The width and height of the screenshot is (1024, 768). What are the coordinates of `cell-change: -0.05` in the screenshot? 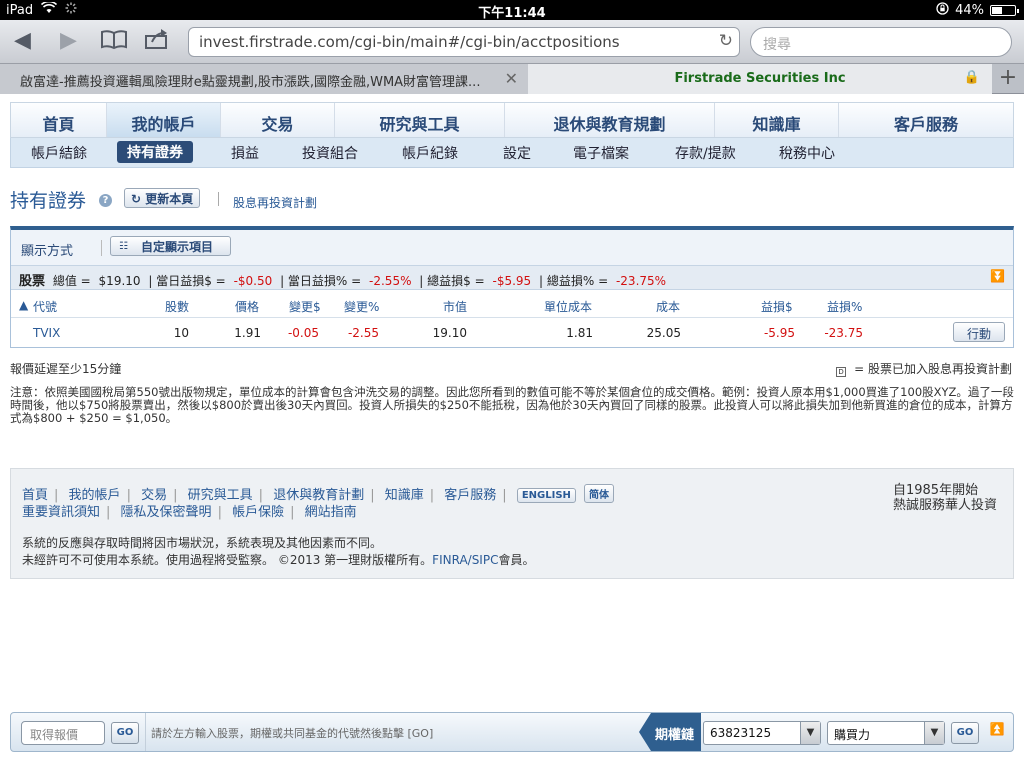 It's located at (303, 333).